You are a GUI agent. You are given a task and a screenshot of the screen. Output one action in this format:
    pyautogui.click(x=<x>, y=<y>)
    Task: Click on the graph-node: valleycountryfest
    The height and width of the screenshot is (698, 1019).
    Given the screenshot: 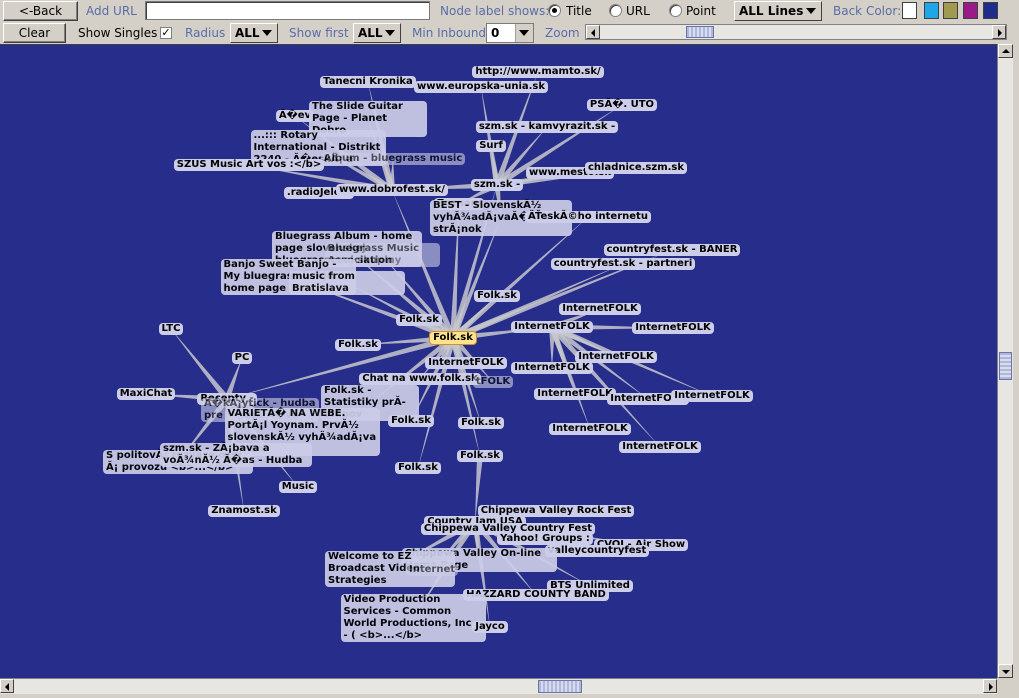 What is the action you would take?
    pyautogui.click(x=597, y=551)
    